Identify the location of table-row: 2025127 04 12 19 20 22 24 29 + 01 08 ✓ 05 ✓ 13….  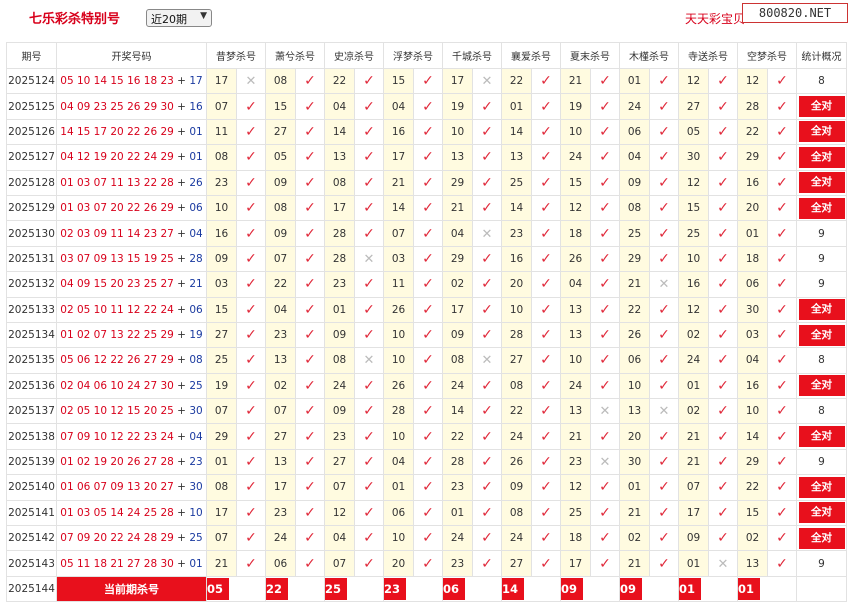
(426, 157).